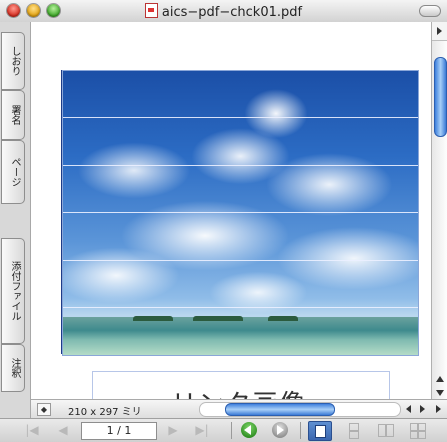 This screenshot has width=447, height=442. I want to click on scroll-left-arrow-icon, so click(408, 409).